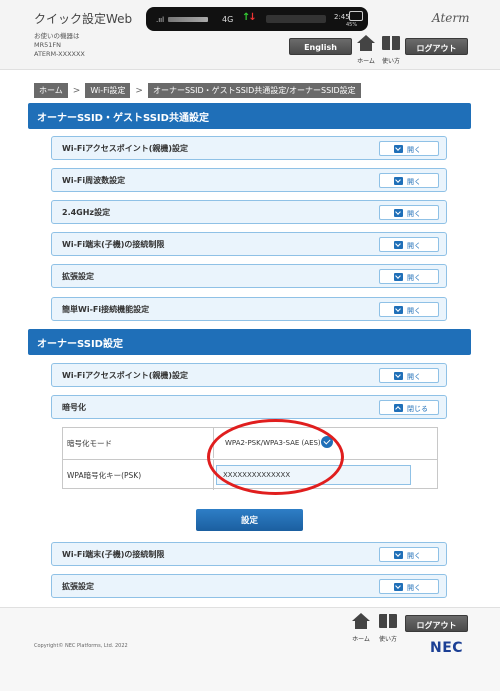 The height and width of the screenshot is (691, 500). Describe the element at coordinates (417, 409) in the screenshot. I see `close-button-label: 閉じる` at that location.